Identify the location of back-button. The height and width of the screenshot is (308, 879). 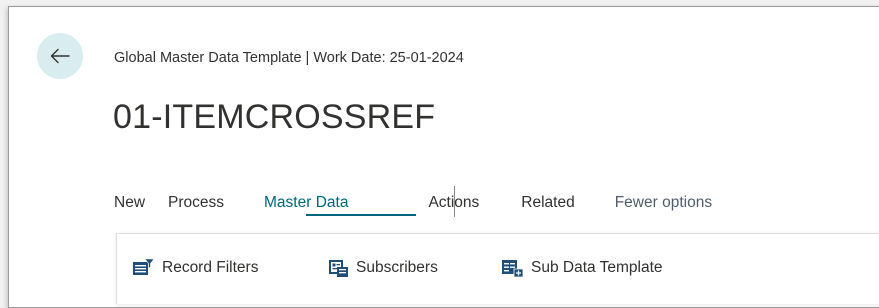
(60, 56).